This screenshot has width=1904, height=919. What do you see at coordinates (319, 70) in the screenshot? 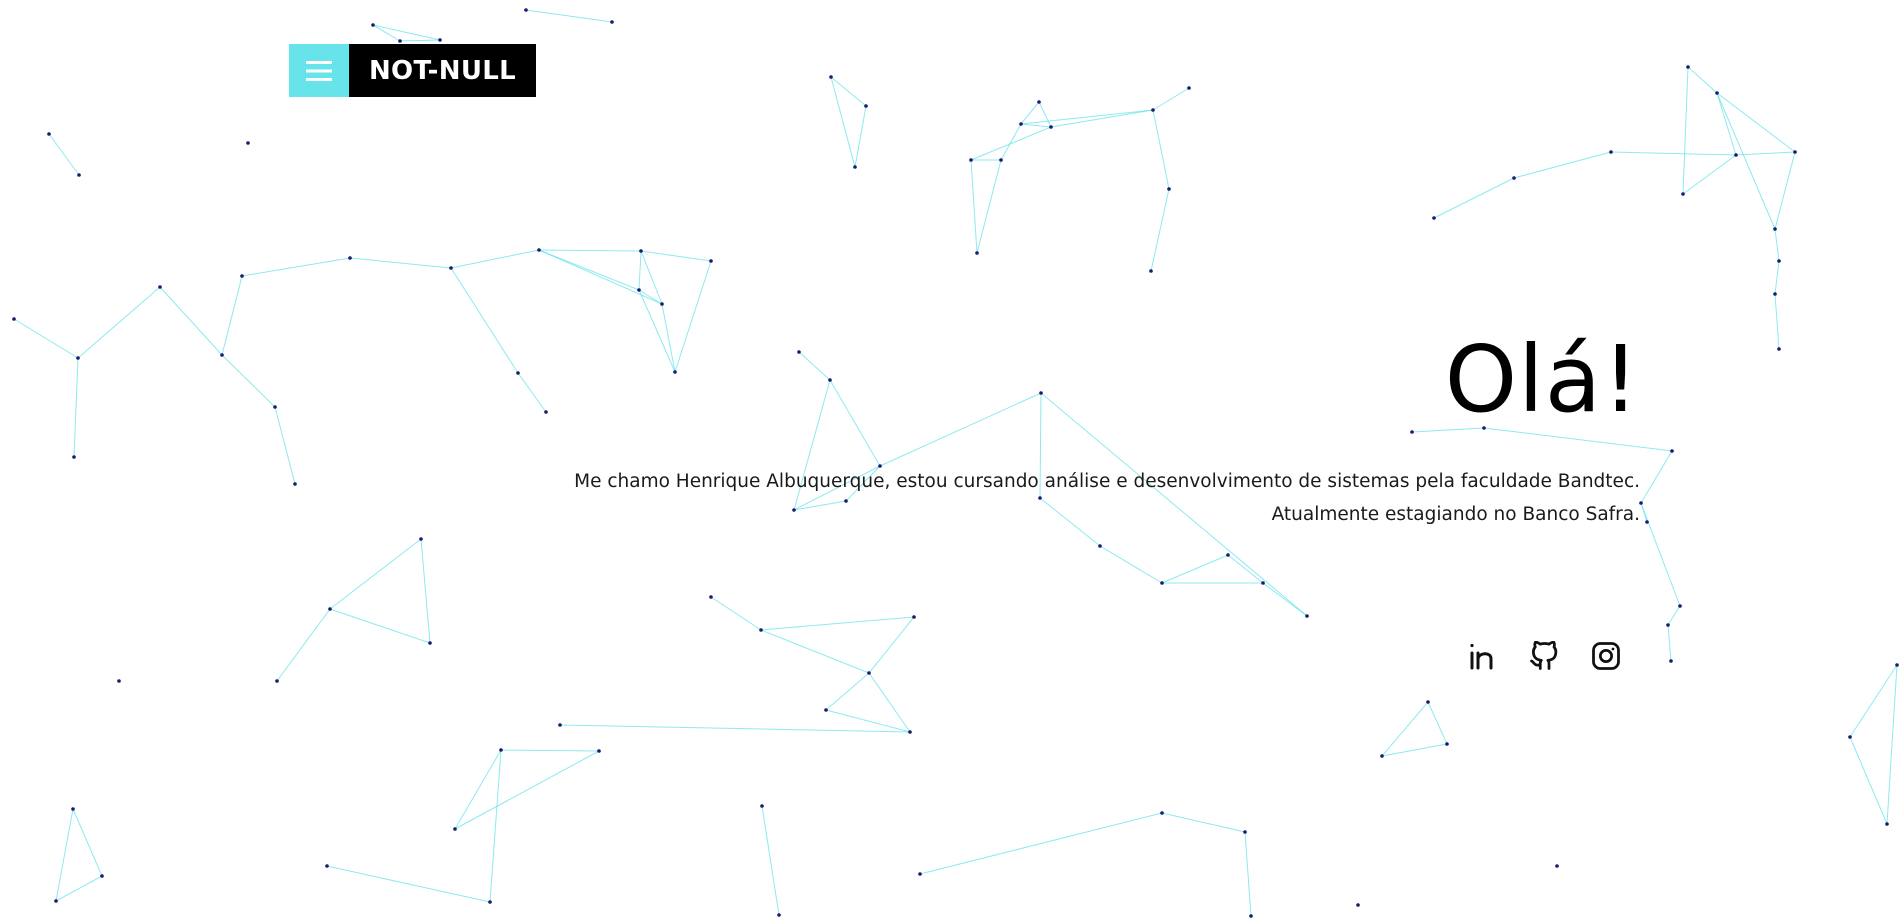
I see `menu-button` at bounding box center [319, 70].